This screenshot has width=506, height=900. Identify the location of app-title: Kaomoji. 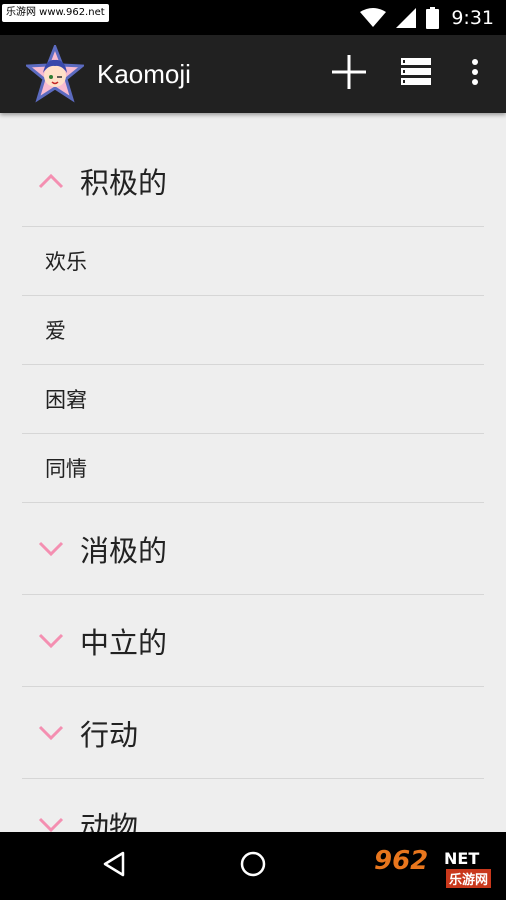
(144, 74).